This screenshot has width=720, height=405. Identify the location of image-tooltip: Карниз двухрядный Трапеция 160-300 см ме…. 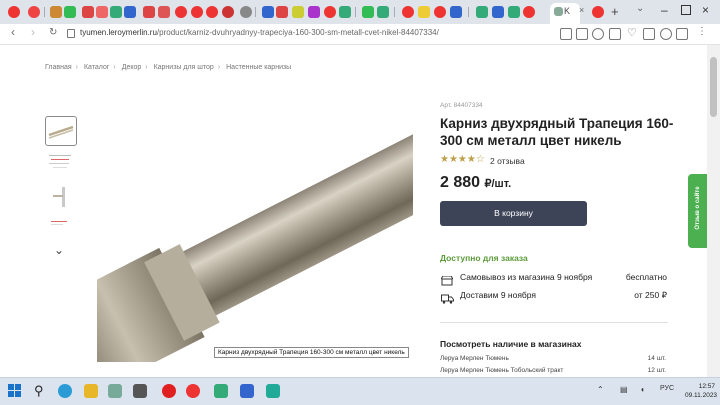
(311, 352).